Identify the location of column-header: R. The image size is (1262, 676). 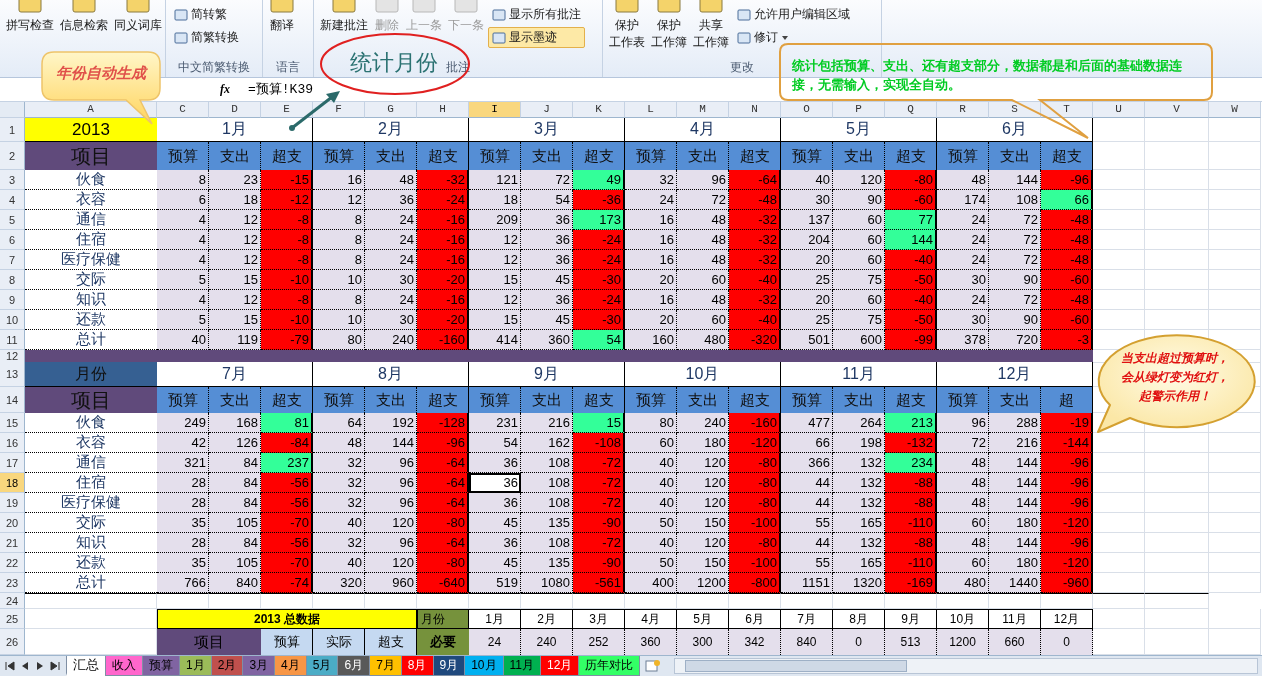
(963, 110).